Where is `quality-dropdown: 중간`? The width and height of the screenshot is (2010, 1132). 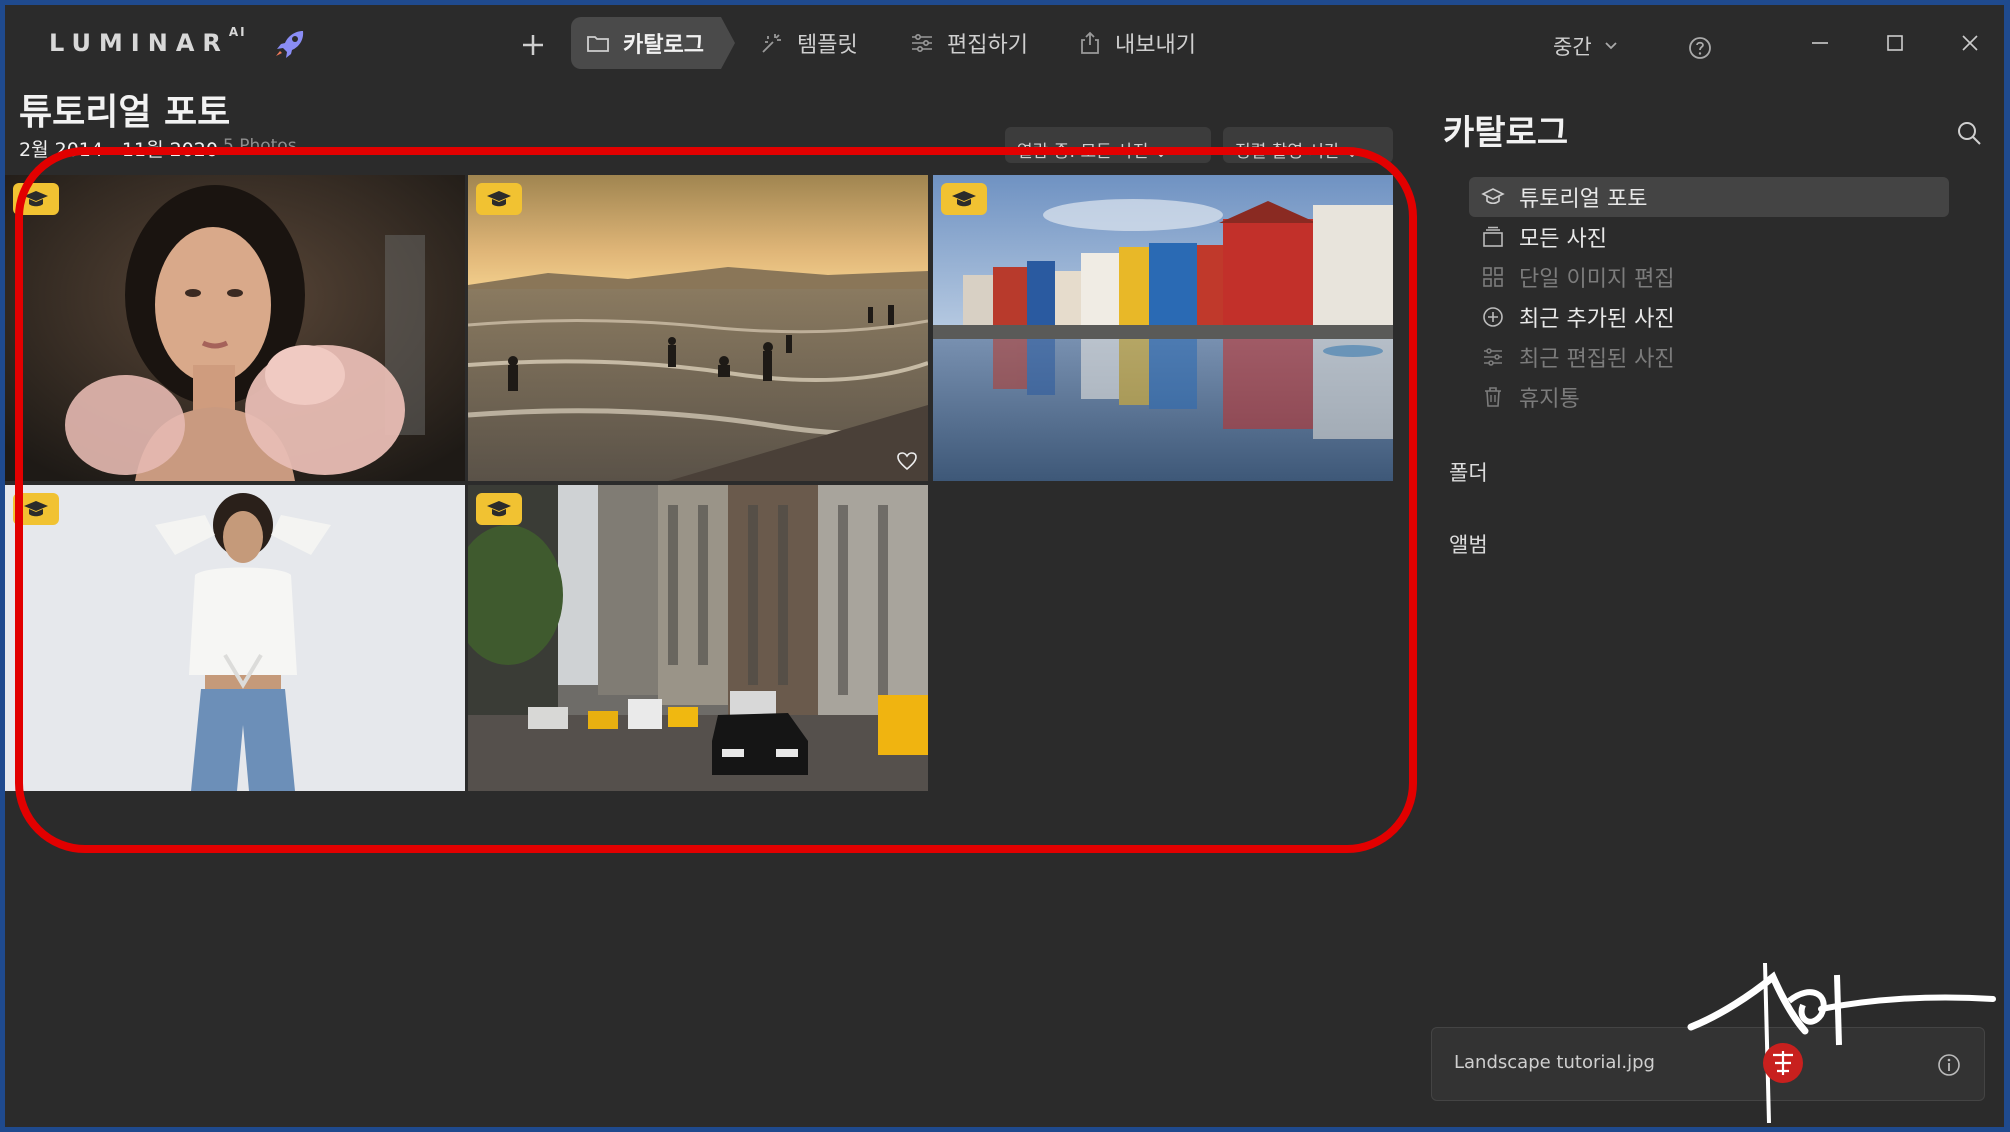
quality-dropdown: 중간 is located at coordinates (1585, 46).